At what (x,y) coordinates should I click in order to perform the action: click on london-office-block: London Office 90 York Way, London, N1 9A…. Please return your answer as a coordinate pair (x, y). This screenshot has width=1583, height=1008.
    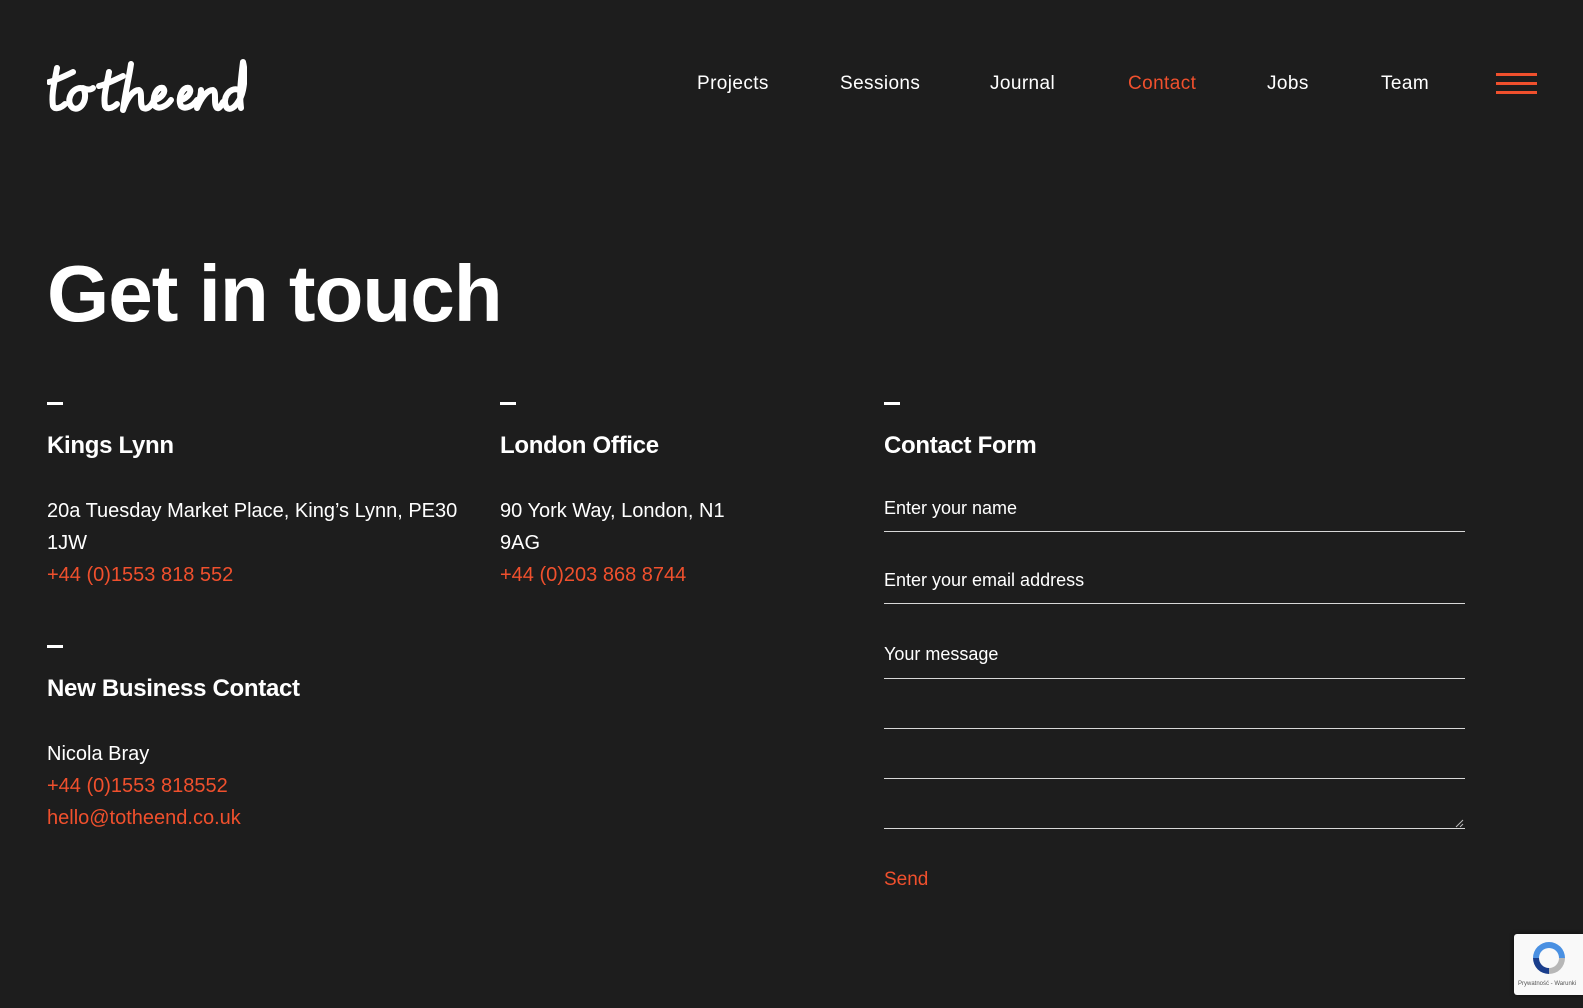
    Looking at the image, I should click on (680, 496).